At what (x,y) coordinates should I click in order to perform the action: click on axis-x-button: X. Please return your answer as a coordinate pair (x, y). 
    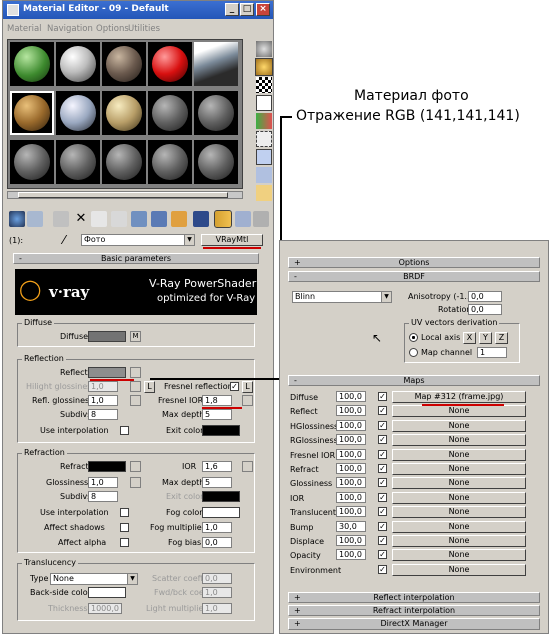
    Looking at the image, I should click on (469, 338).